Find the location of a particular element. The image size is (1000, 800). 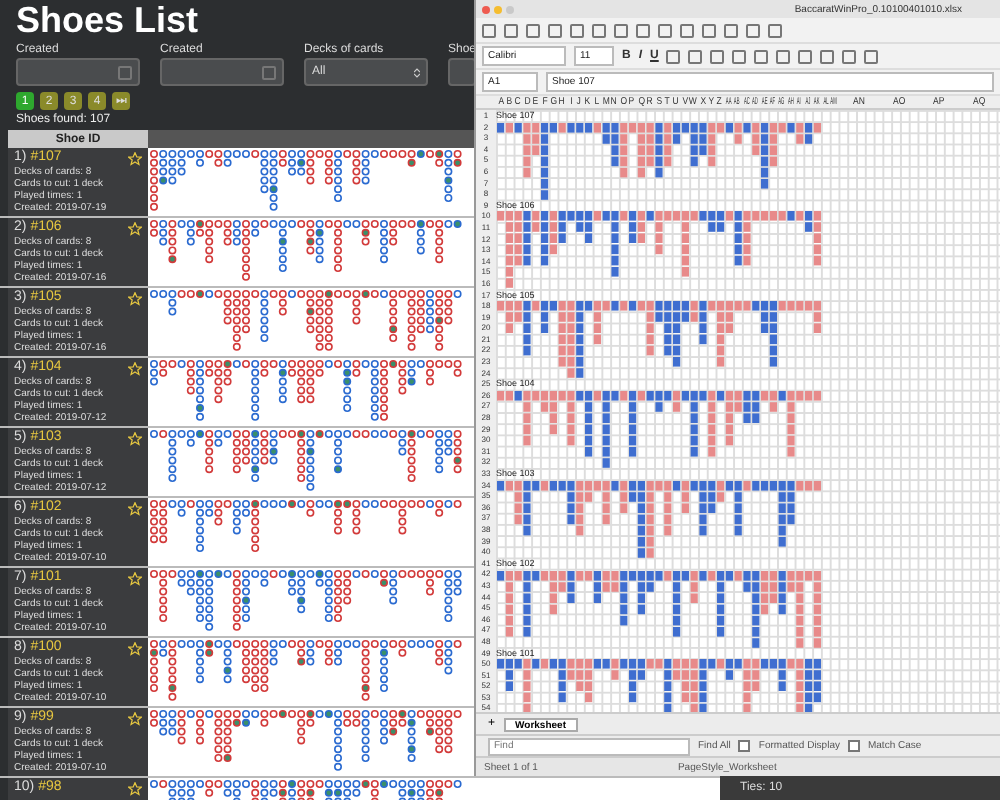

page-title: Shoes List is located at coordinates (107, 21).